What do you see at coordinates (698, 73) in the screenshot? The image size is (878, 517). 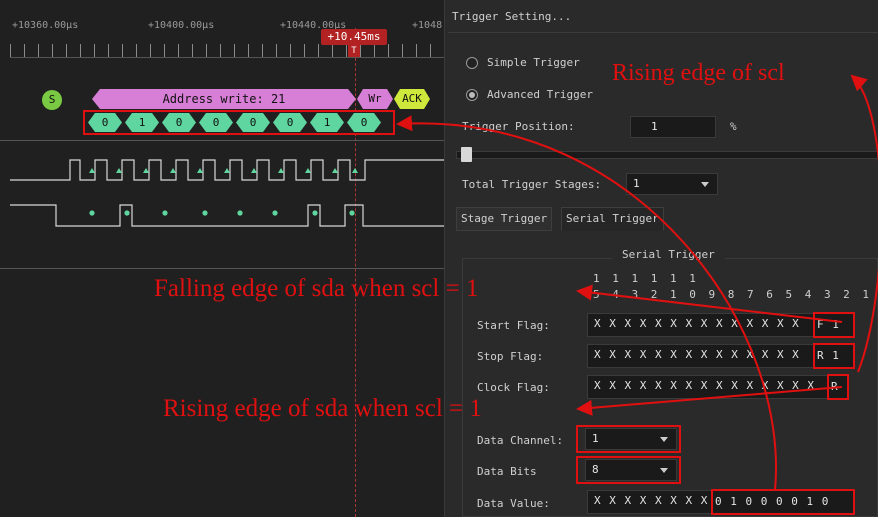 I see `annotation-rising-scl: Rising edge of scl` at bounding box center [698, 73].